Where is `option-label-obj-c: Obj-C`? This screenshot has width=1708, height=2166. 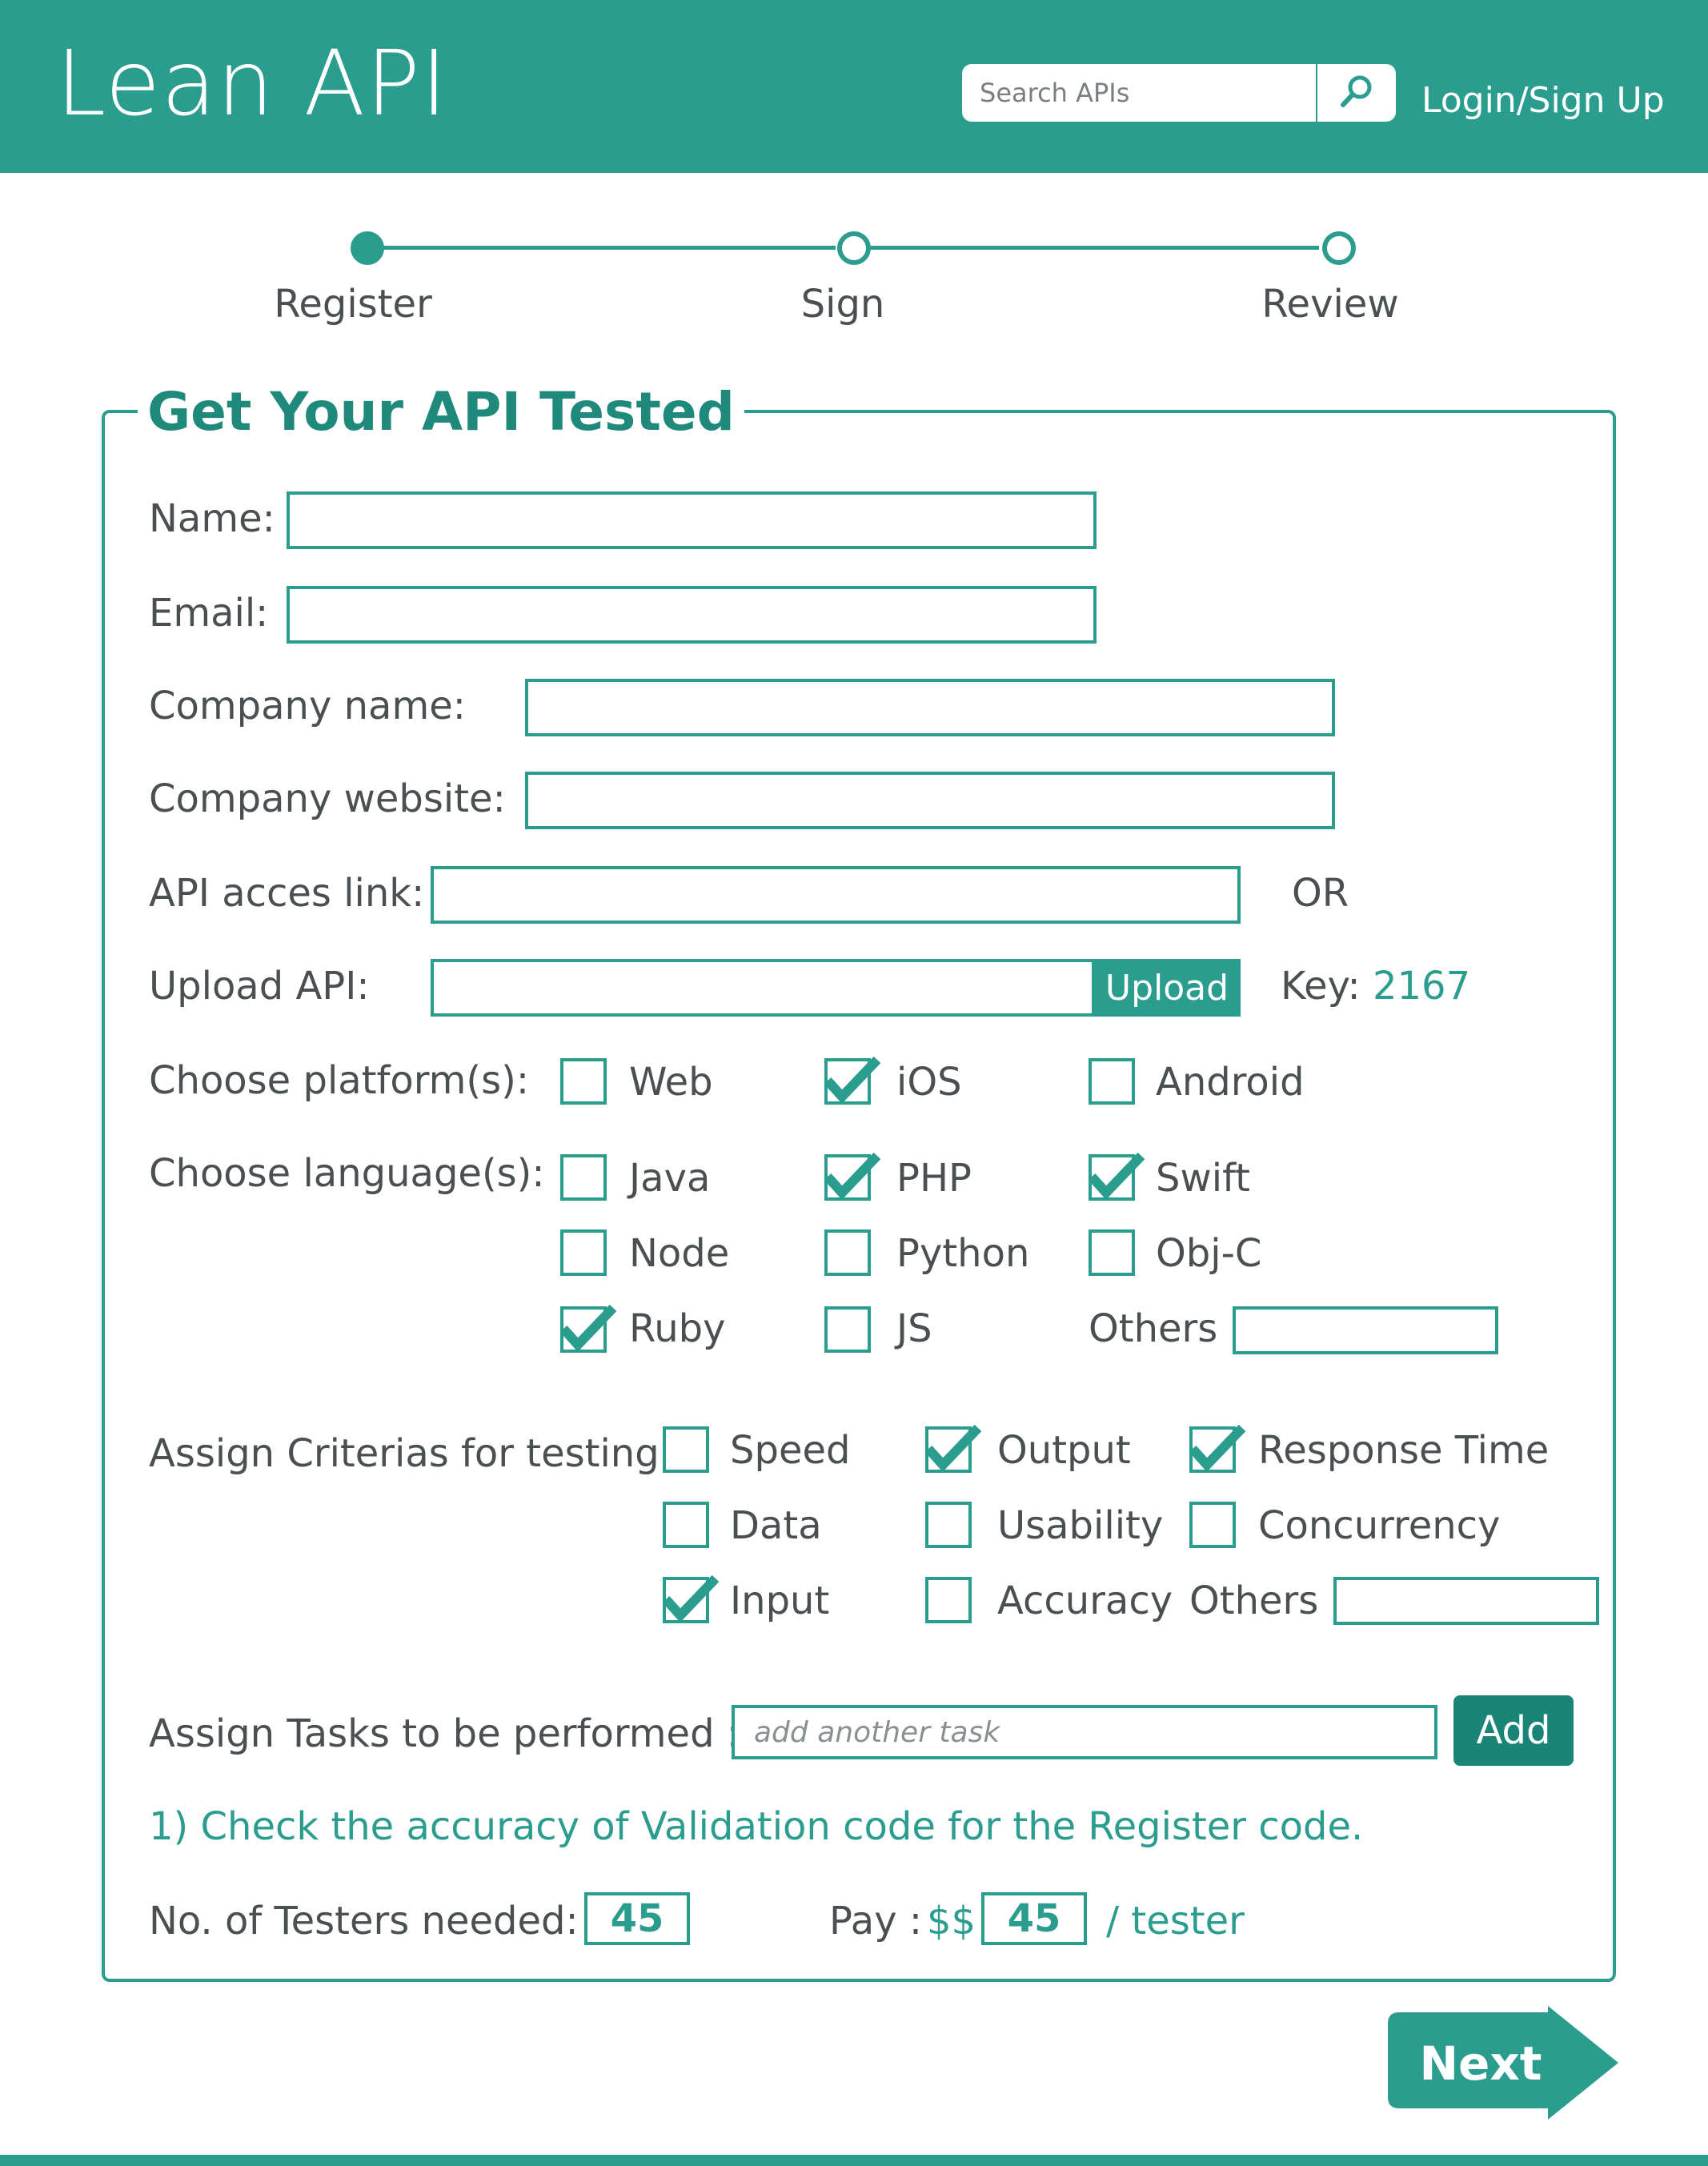
option-label-obj-c: Obj-C is located at coordinates (1209, 1253).